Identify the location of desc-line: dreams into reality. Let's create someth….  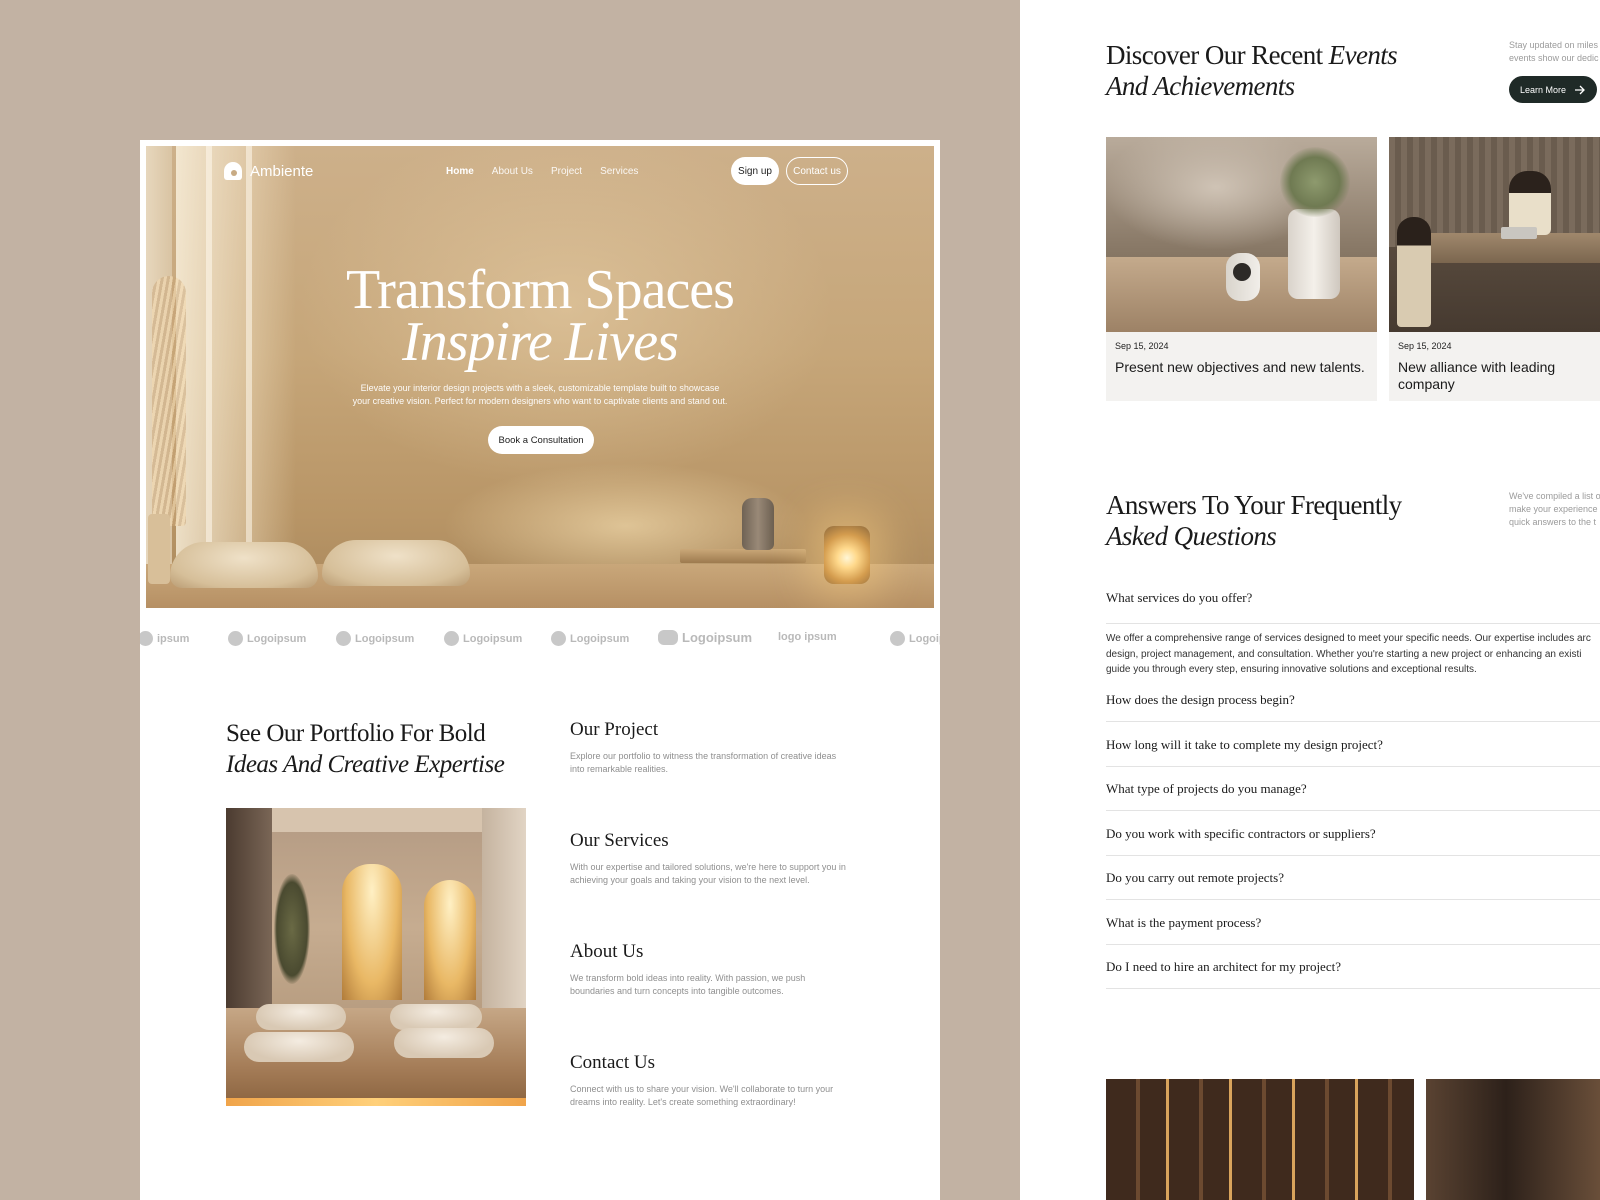
(683, 1102).